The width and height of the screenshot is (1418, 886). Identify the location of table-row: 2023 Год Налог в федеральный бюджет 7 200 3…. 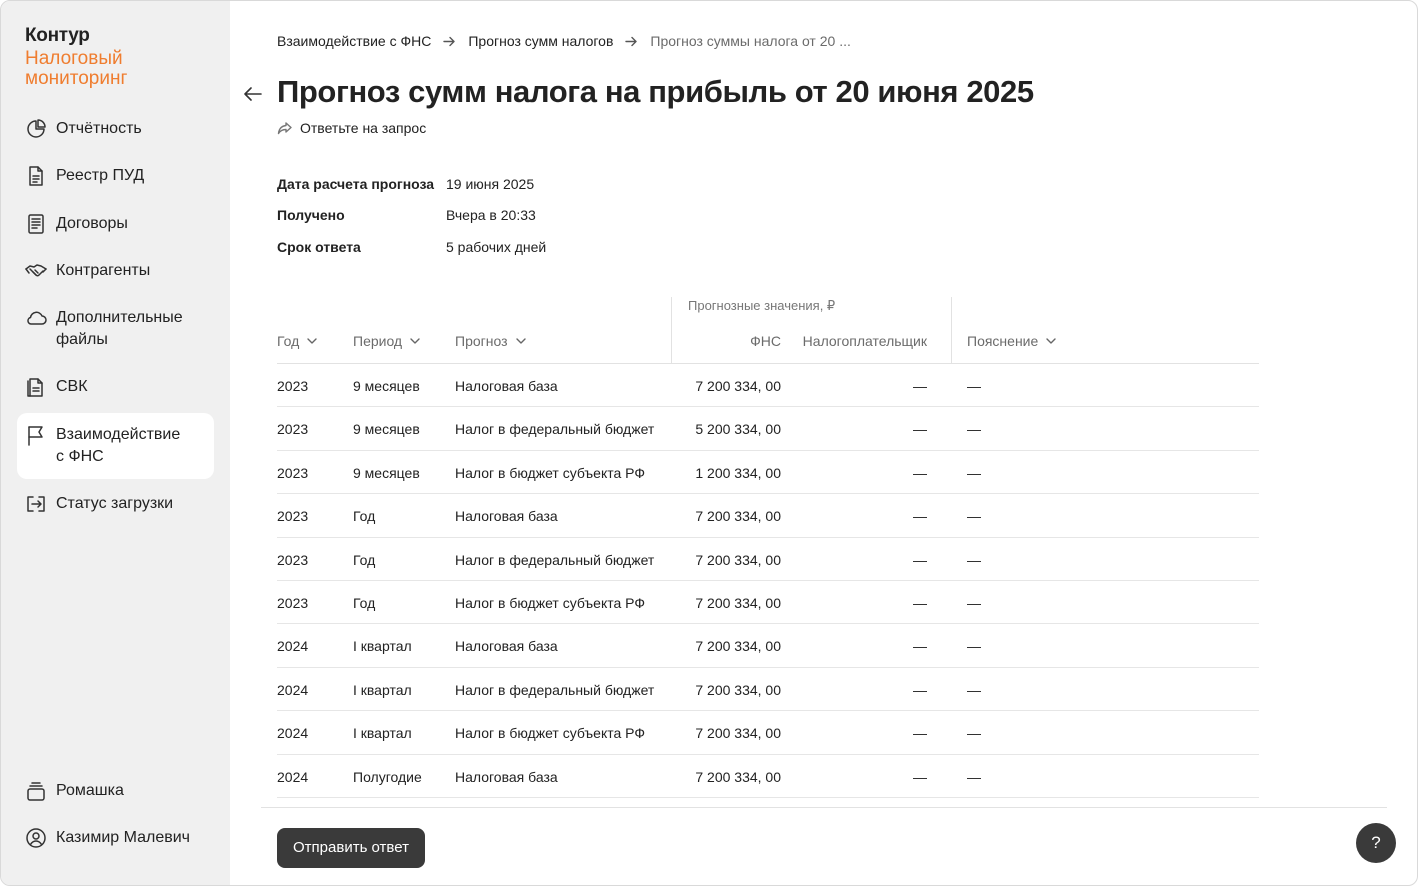
(768, 559).